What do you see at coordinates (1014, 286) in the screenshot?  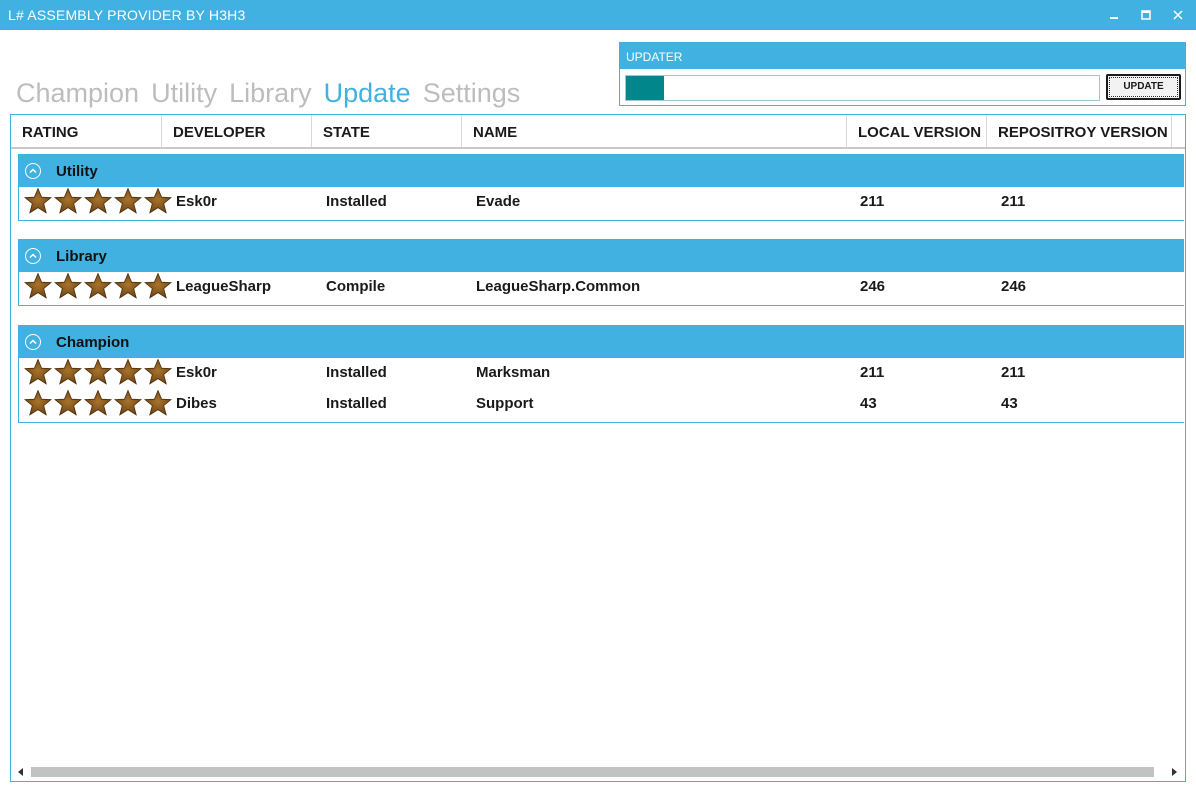 I see `cell-repository-version: 246` at bounding box center [1014, 286].